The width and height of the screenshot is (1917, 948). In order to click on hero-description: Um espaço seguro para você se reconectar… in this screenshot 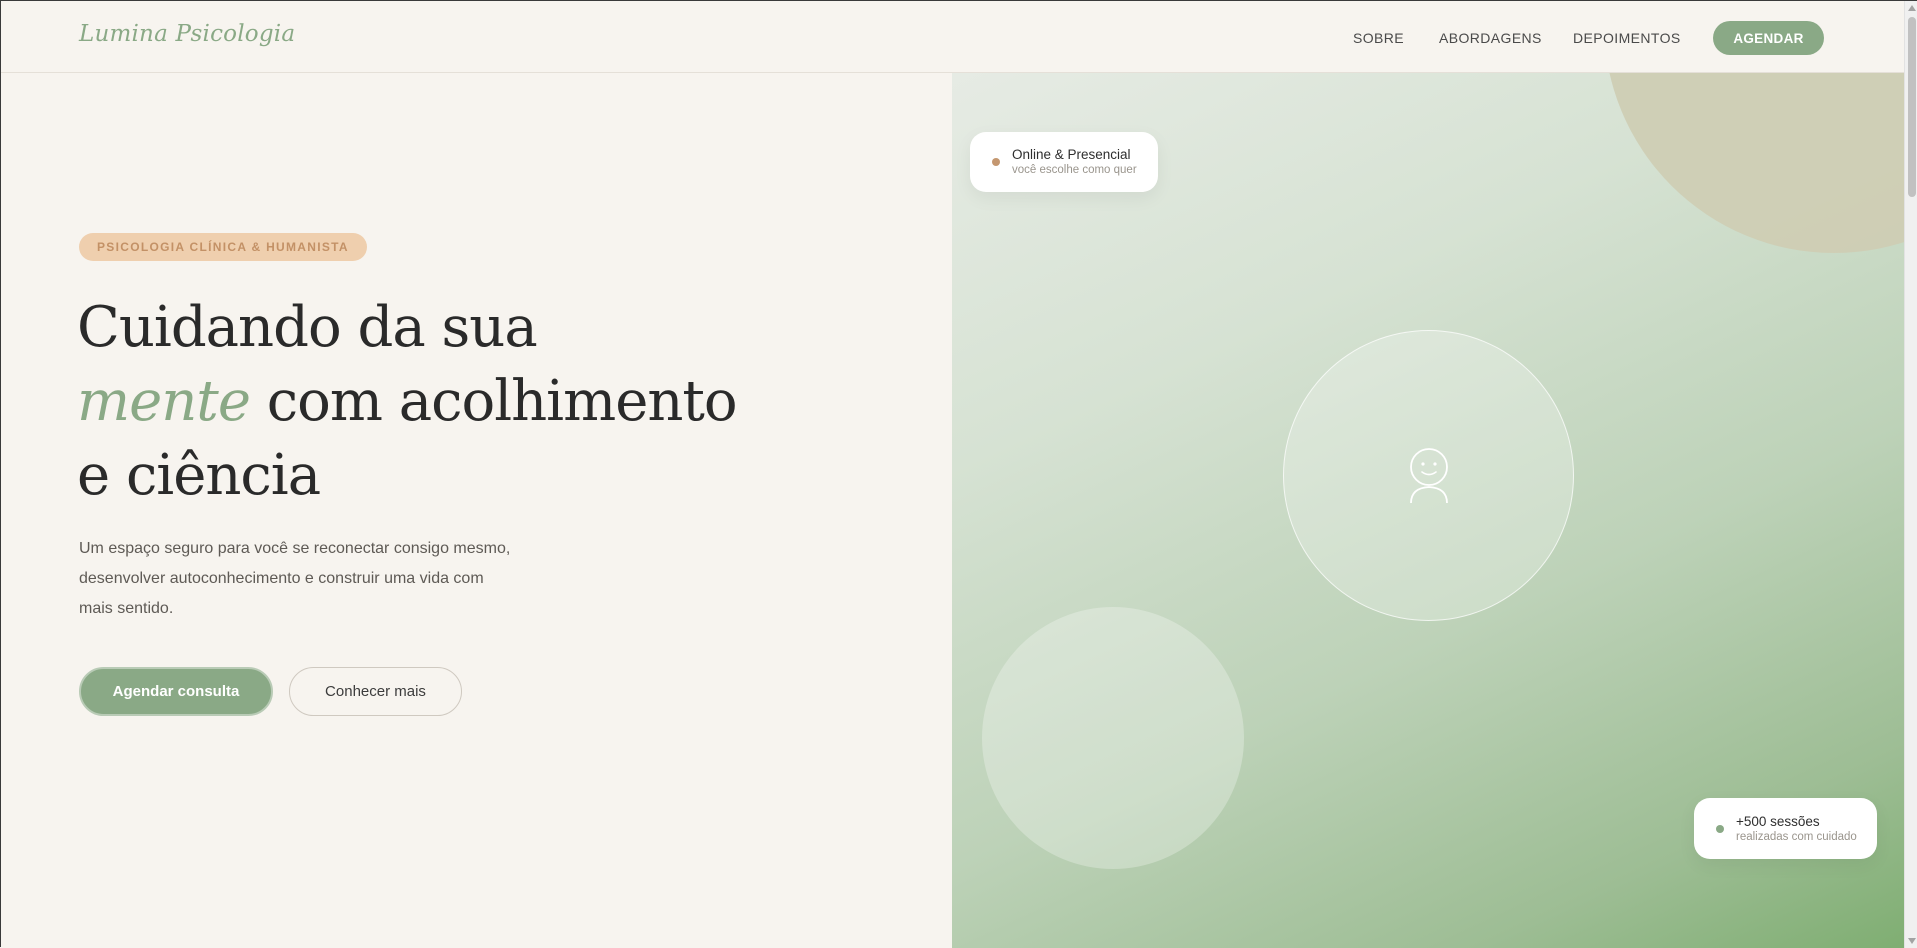, I will do `click(295, 578)`.